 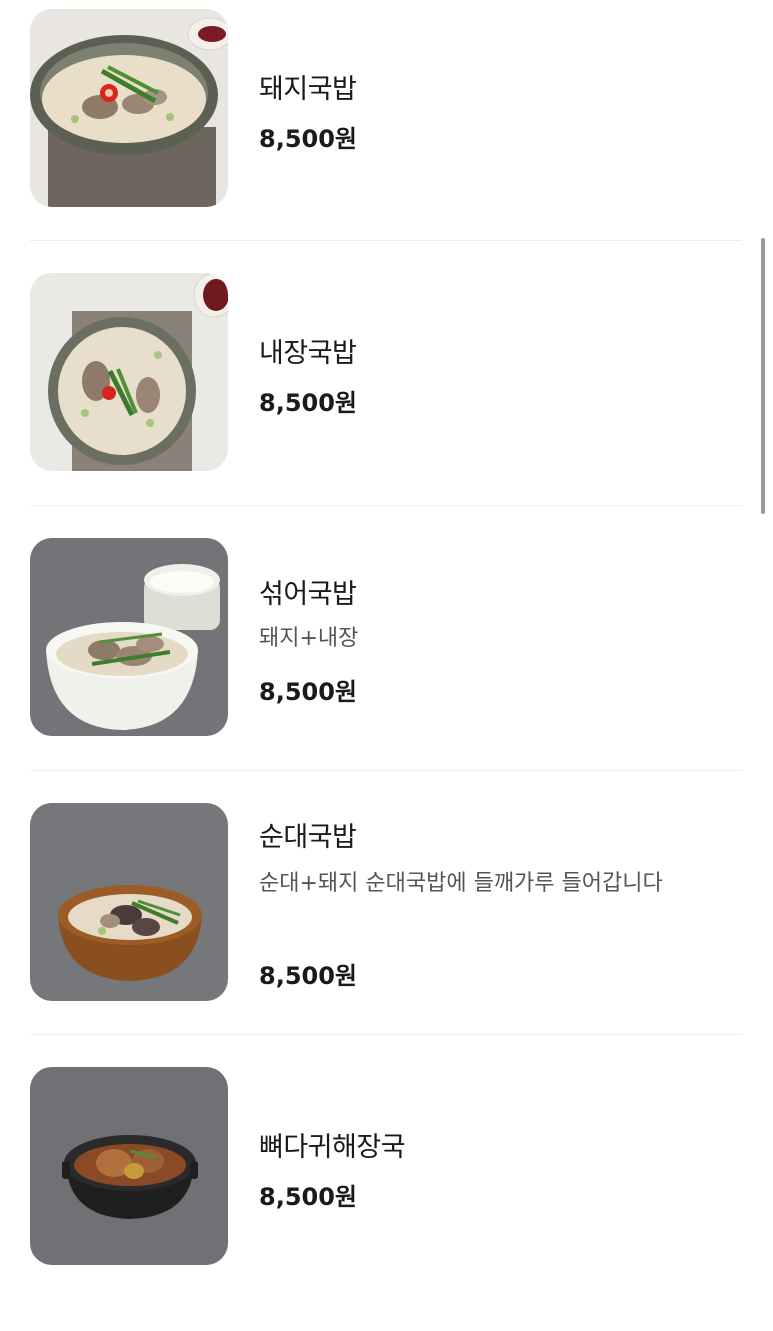 I want to click on menu-item-description: 돼지+내장, so click(x=309, y=638).